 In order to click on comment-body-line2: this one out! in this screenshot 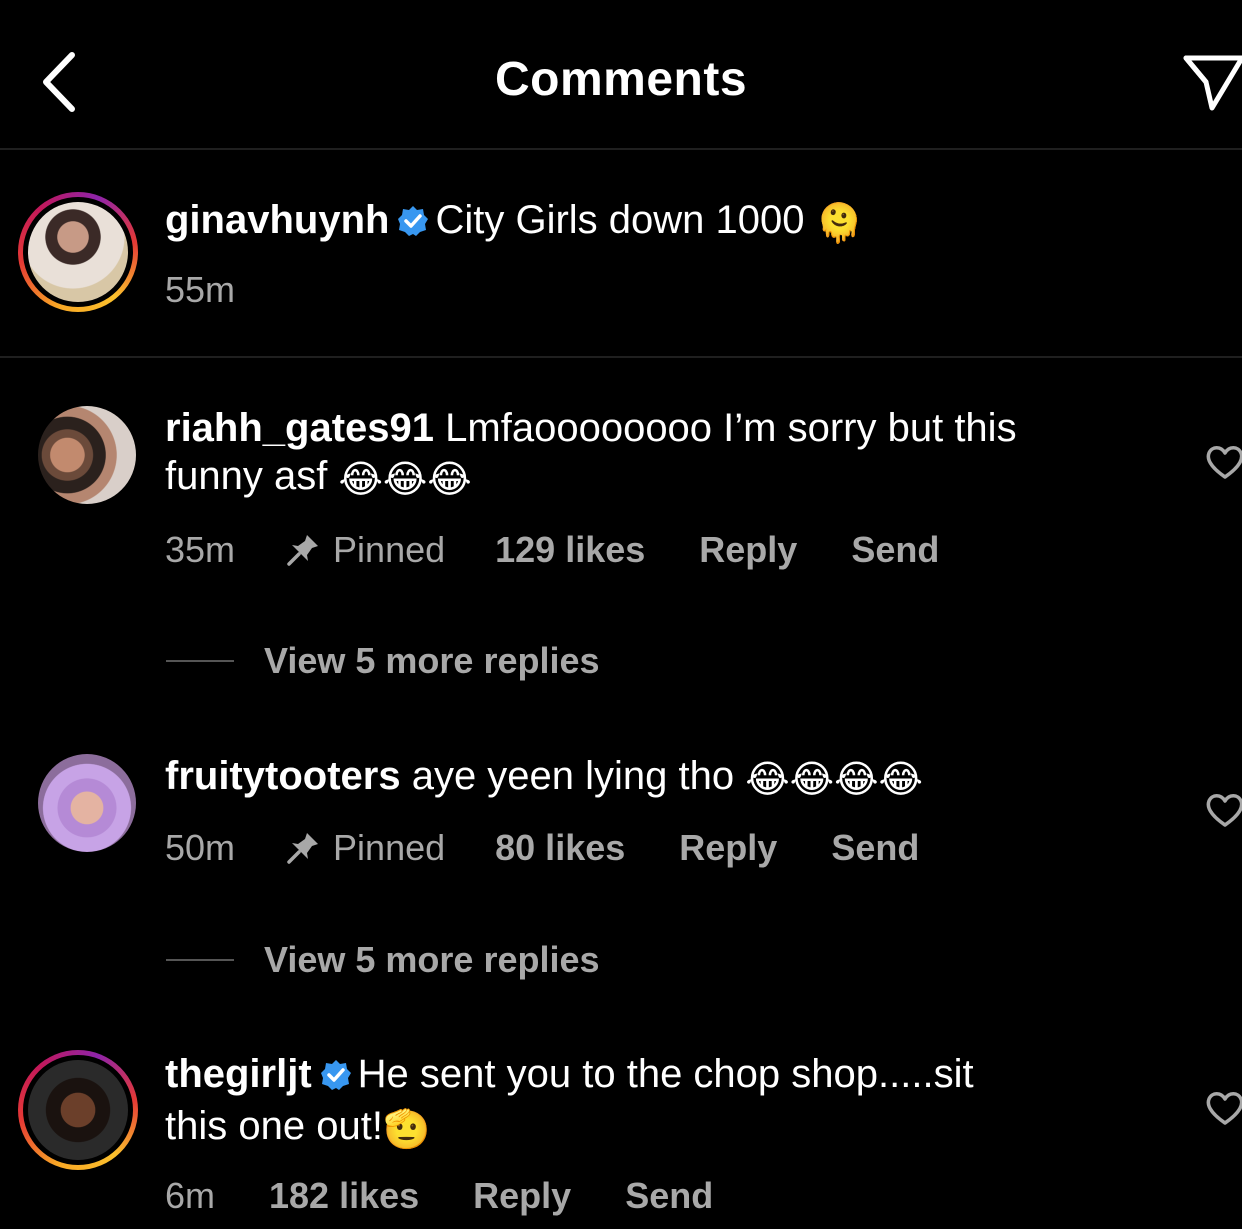, I will do `click(274, 1126)`.